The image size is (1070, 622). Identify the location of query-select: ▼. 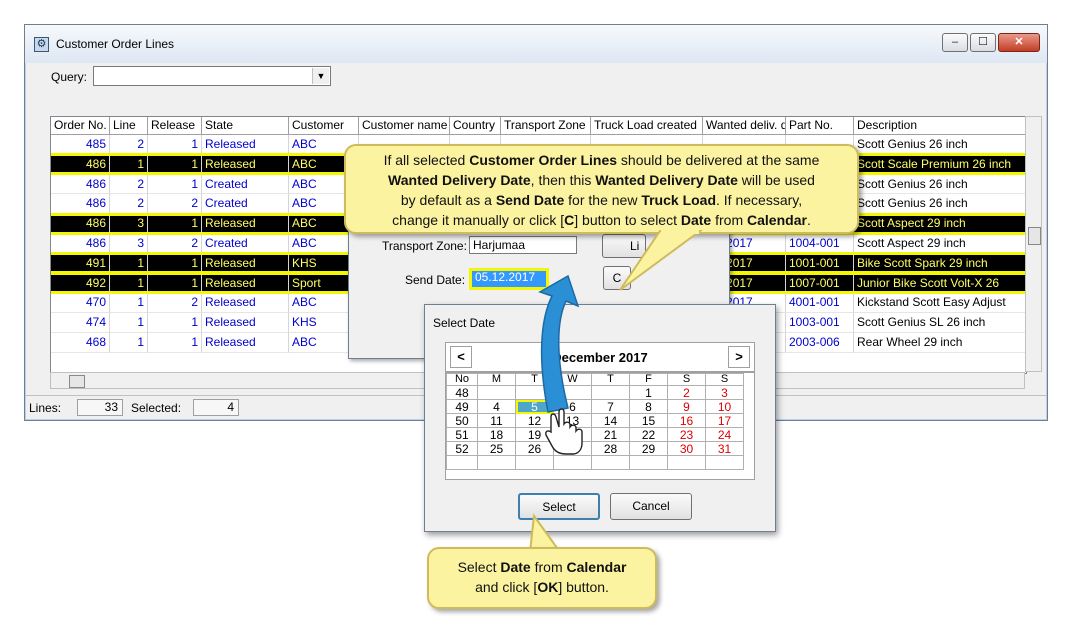
(212, 76).